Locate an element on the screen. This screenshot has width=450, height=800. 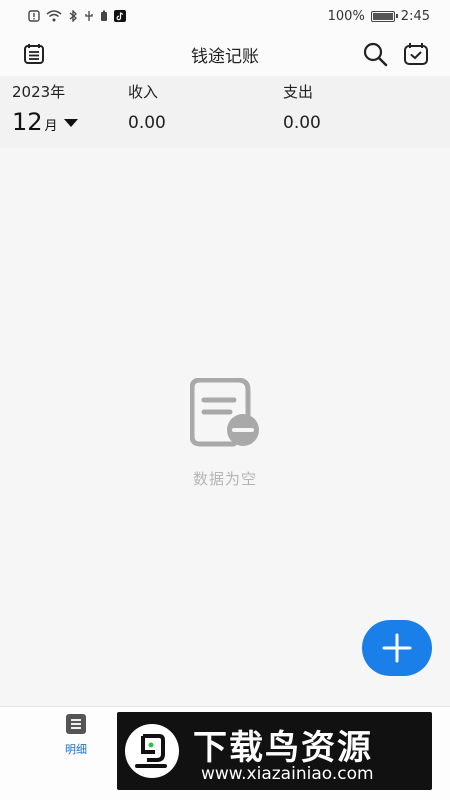
battery-icon is located at coordinates (384, 16).